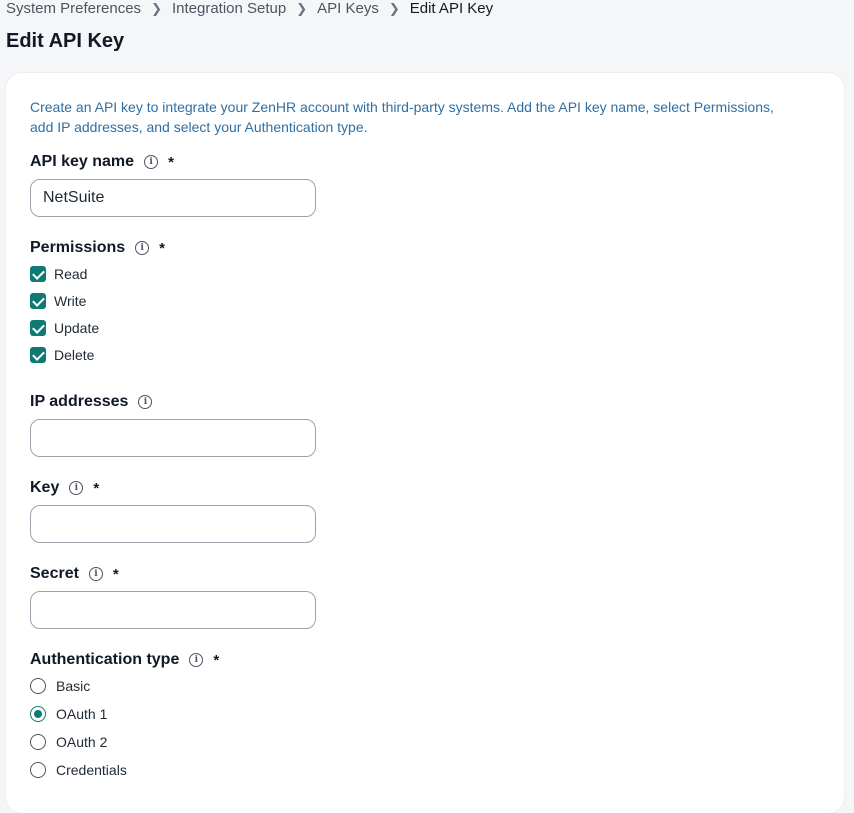 Image resolution: width=854 pixels, height=813 pixels. I want to click on api-key-name-input, so click(173, 198).